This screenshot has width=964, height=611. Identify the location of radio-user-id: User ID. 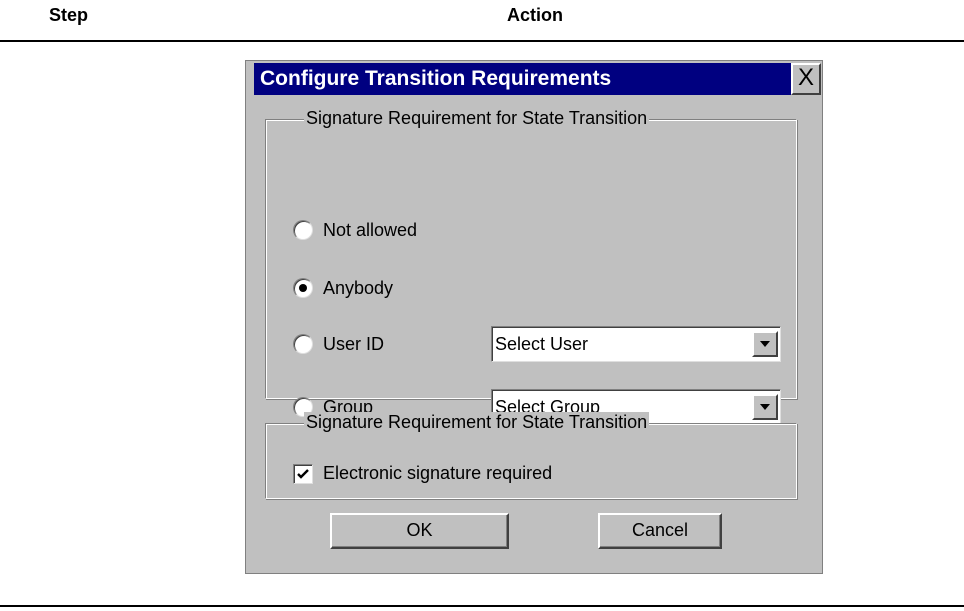
(338, 344).